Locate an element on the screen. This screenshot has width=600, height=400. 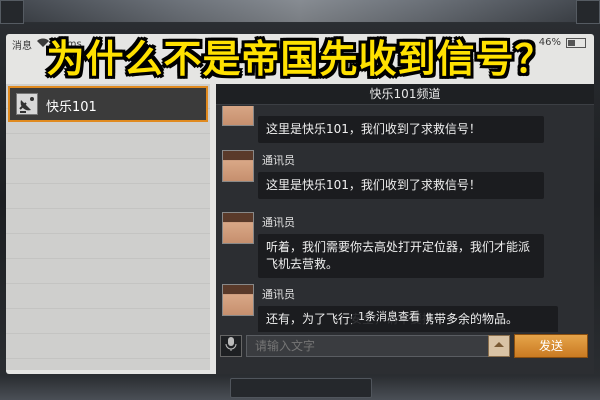
channel-item-kuaile101: 快乐101 is located at coordinates (108, 104).